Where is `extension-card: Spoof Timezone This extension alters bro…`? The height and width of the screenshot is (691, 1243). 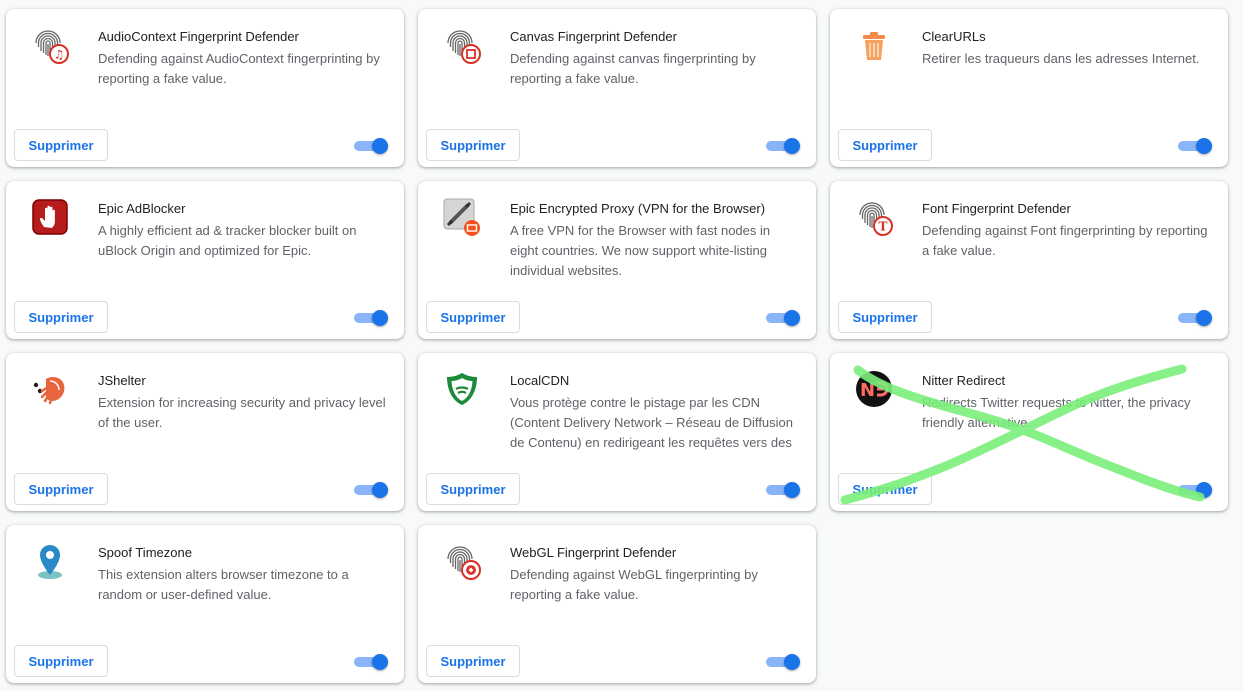 extension-card: Spoof Timezone This extension alters bro… is located at coordinates (205, 604).